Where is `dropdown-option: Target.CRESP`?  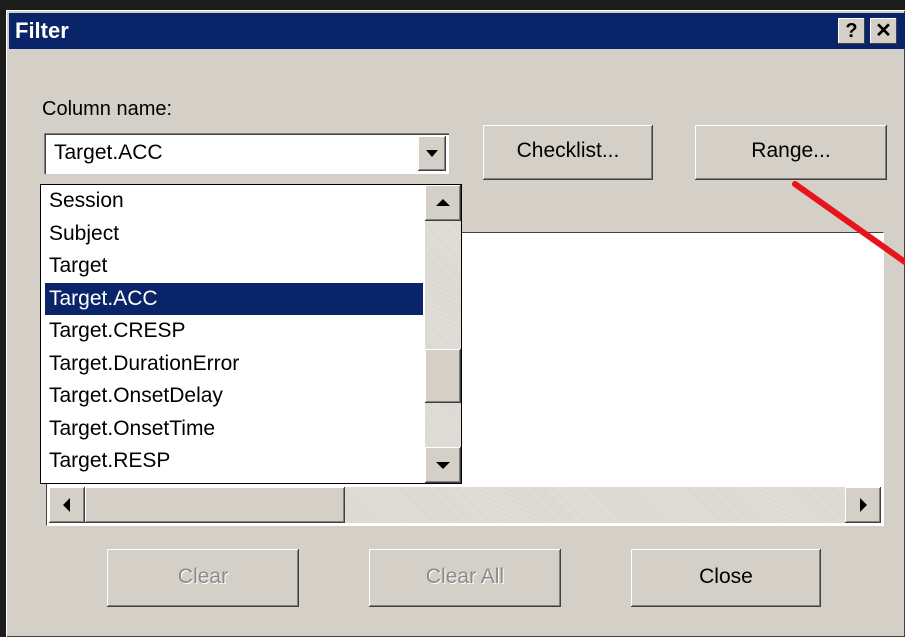
dropdown-option: Target.CRESP is located at coordinates (234, 331).